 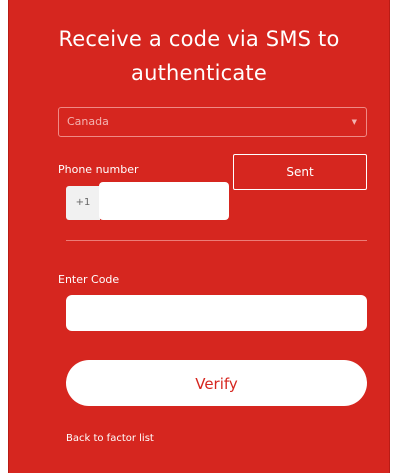 What do you see at coordinates (216, 313) in the screenshot?
I see `code-input` at bounding box center [216, 313].